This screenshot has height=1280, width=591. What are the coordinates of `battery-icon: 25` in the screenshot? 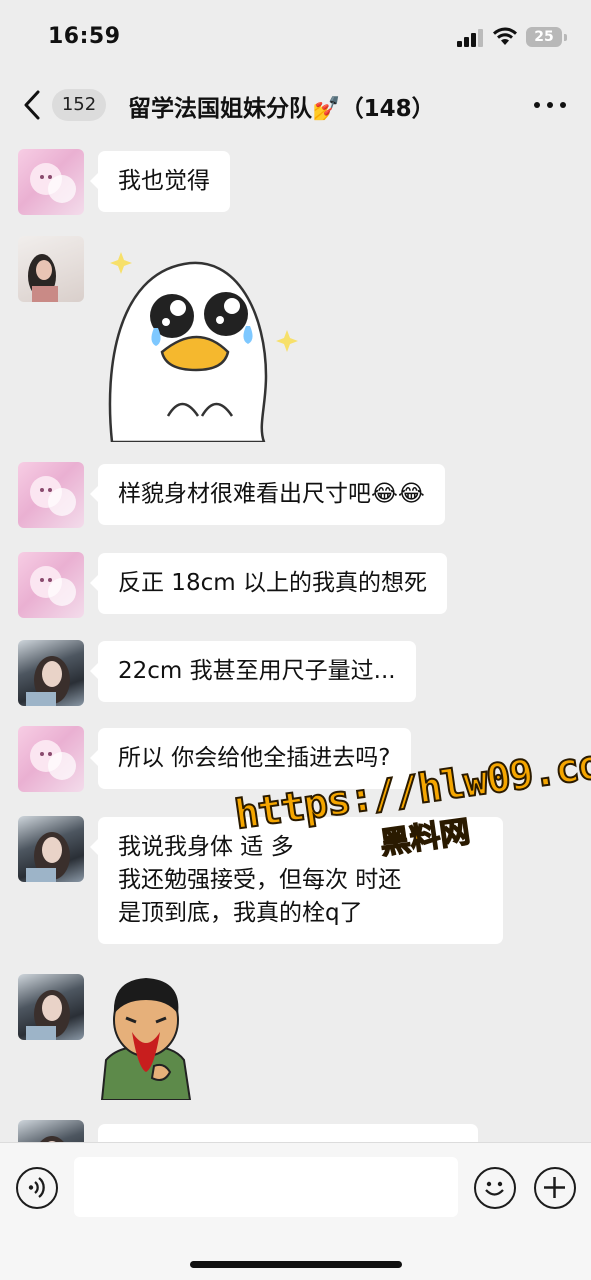 It's located at (546, 37).